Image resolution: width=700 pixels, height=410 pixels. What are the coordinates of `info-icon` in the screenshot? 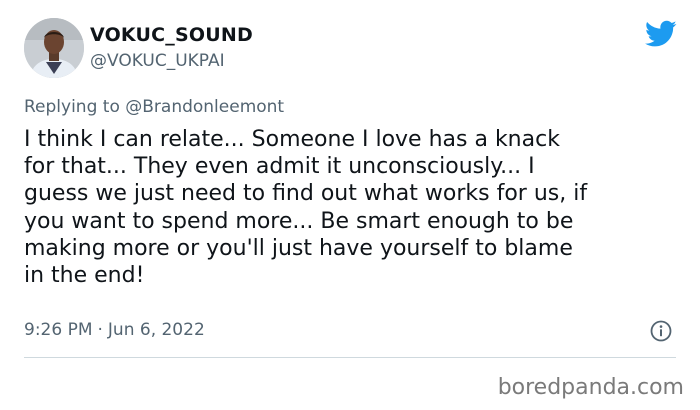 It's located at (661, 331).